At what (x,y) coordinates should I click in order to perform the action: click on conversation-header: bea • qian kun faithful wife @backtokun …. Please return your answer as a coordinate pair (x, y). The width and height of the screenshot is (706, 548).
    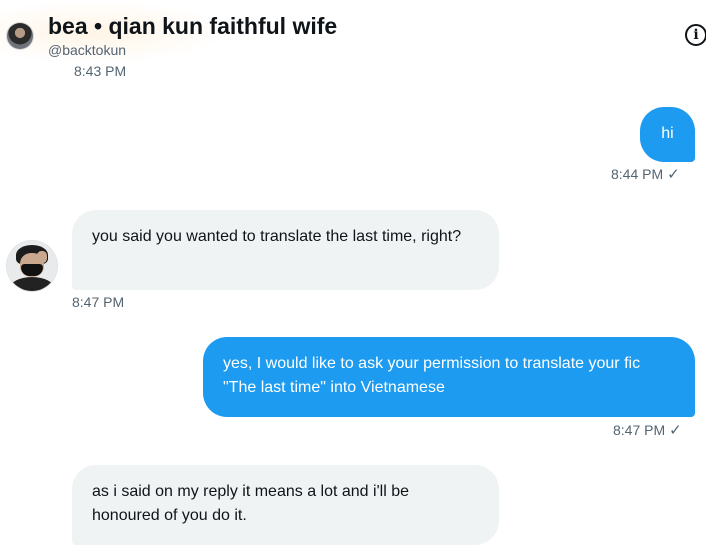
    Looking at the image, I should click on (353, 33).